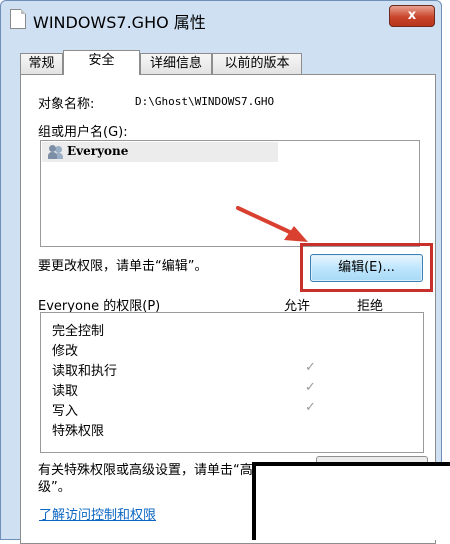 The height and width of the screenshot is (544, 450). What do you see at coordinates (176, 63) in the screenshot?
I see `tab-details: 详细信息` at bounding box center [176, 63].